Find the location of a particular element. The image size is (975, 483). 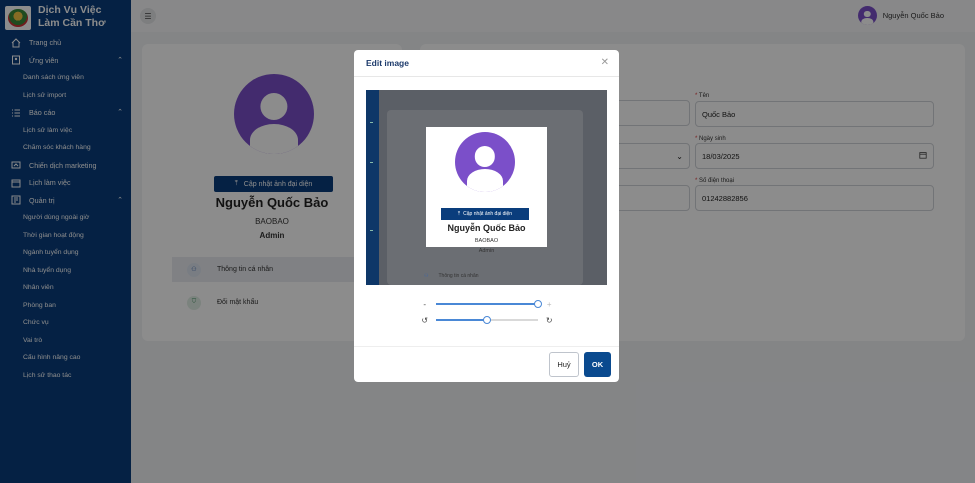

rotate-slider-thumb is located at coordinates (486, 320).